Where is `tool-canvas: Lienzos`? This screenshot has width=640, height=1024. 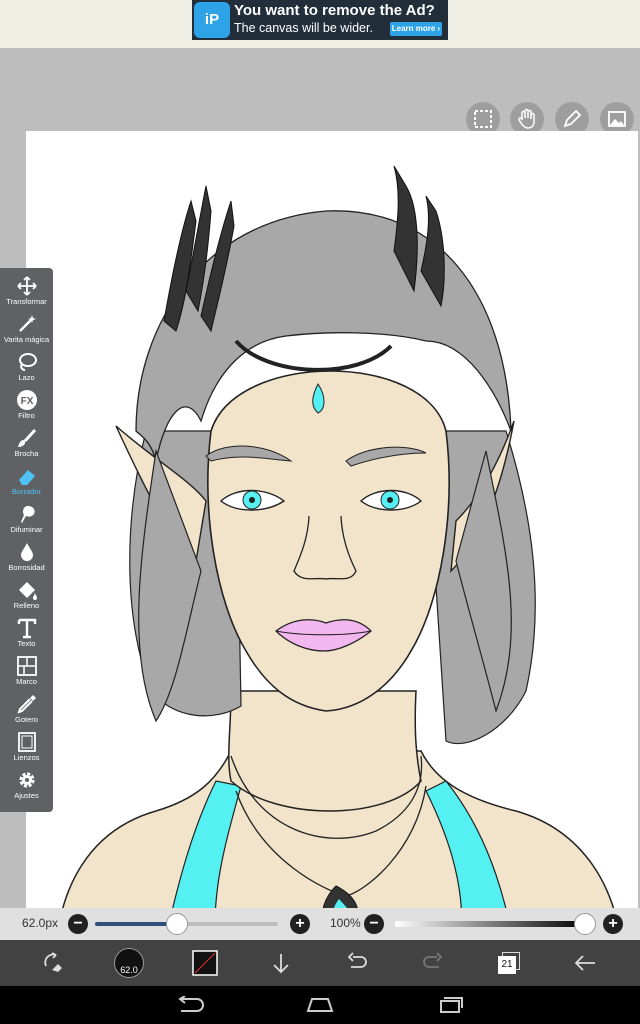 tool-canvas: Lienzos is located at coordinates (26, 747).